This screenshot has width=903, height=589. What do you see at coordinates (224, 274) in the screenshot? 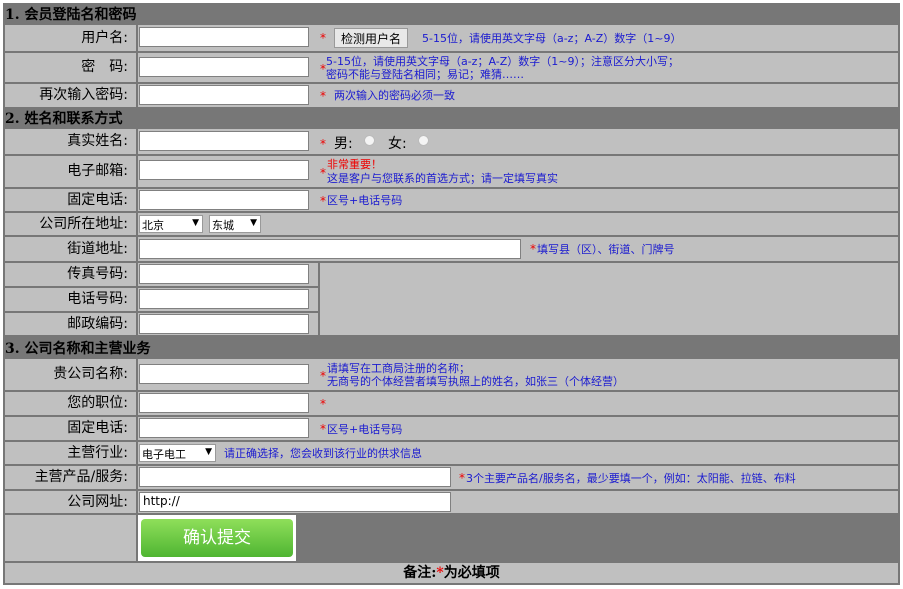
I see `fax-input` at bounding box center [224, 274].